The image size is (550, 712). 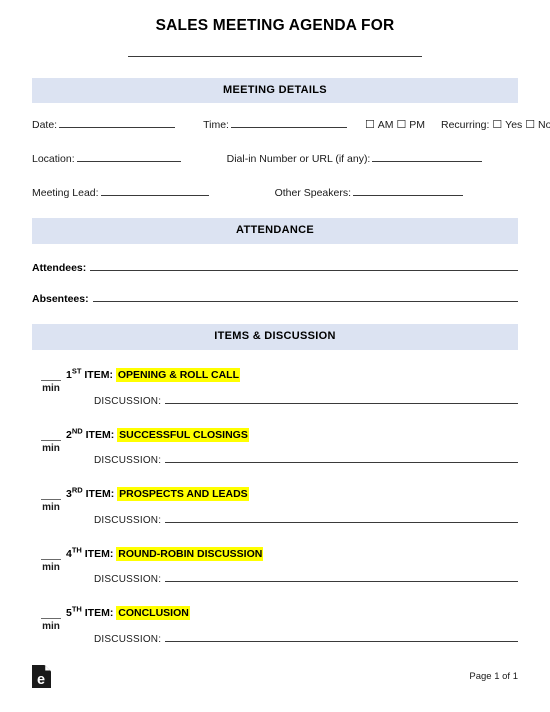 What do you see at coordinates (514, 125) in the screenshot?
I see `recurring-yes-label: Yes` at bounding box center [514, 125].